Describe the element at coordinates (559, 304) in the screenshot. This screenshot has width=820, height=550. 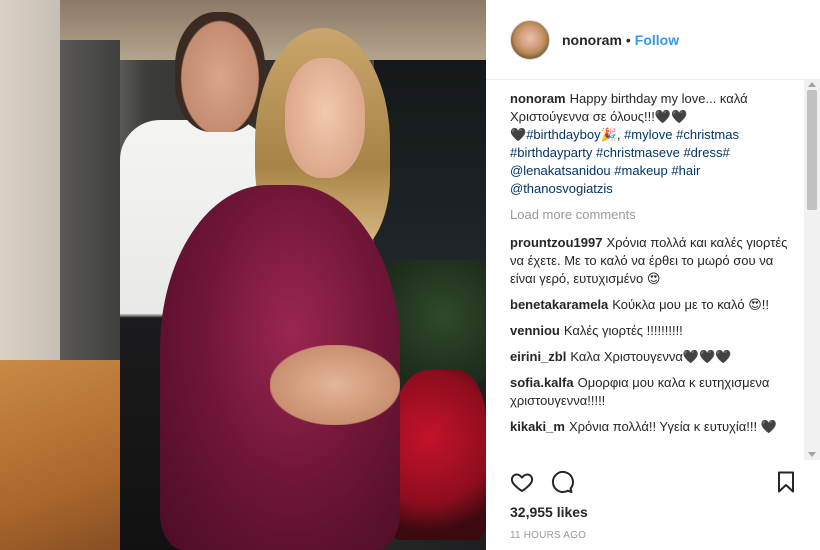
I see `comment-username: benetakaramela` at that location.